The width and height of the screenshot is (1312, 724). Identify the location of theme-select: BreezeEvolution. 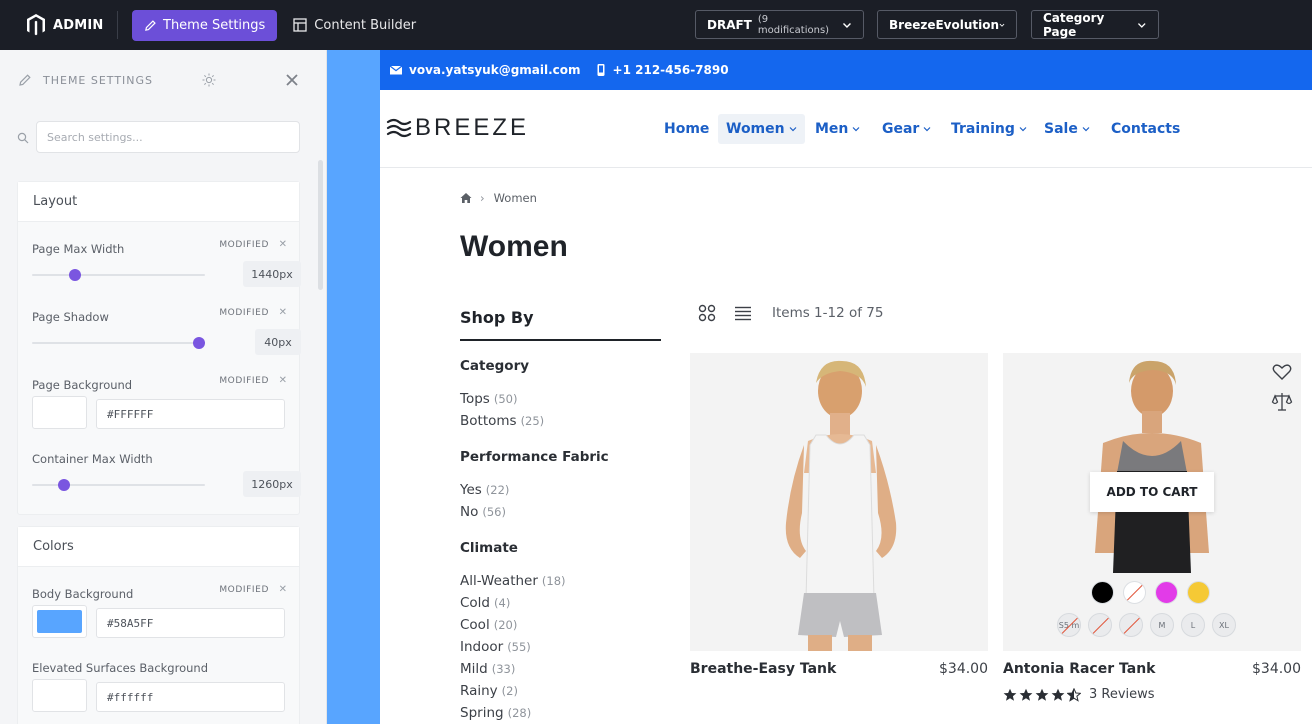
(947, 24).